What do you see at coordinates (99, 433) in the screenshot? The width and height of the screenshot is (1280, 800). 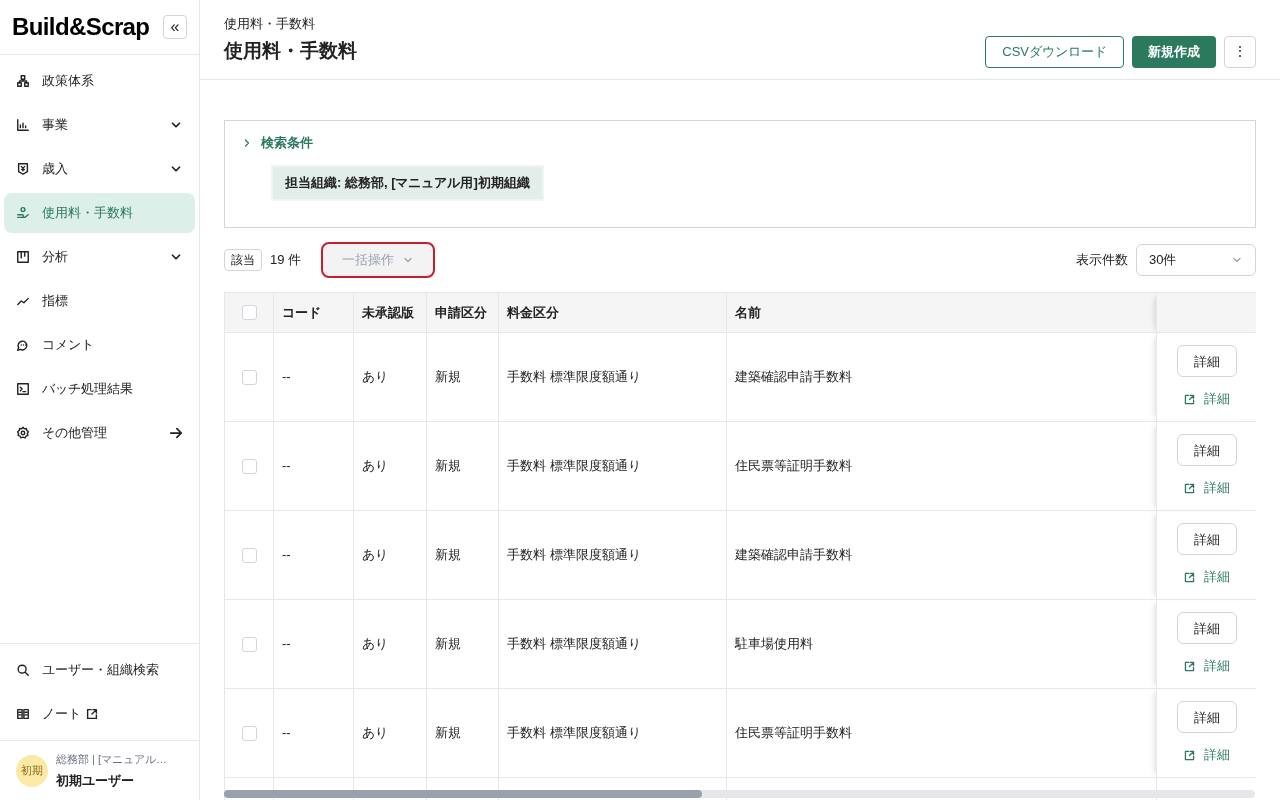 I see `nav-item: その他管理` at bounding box center [99, 433].